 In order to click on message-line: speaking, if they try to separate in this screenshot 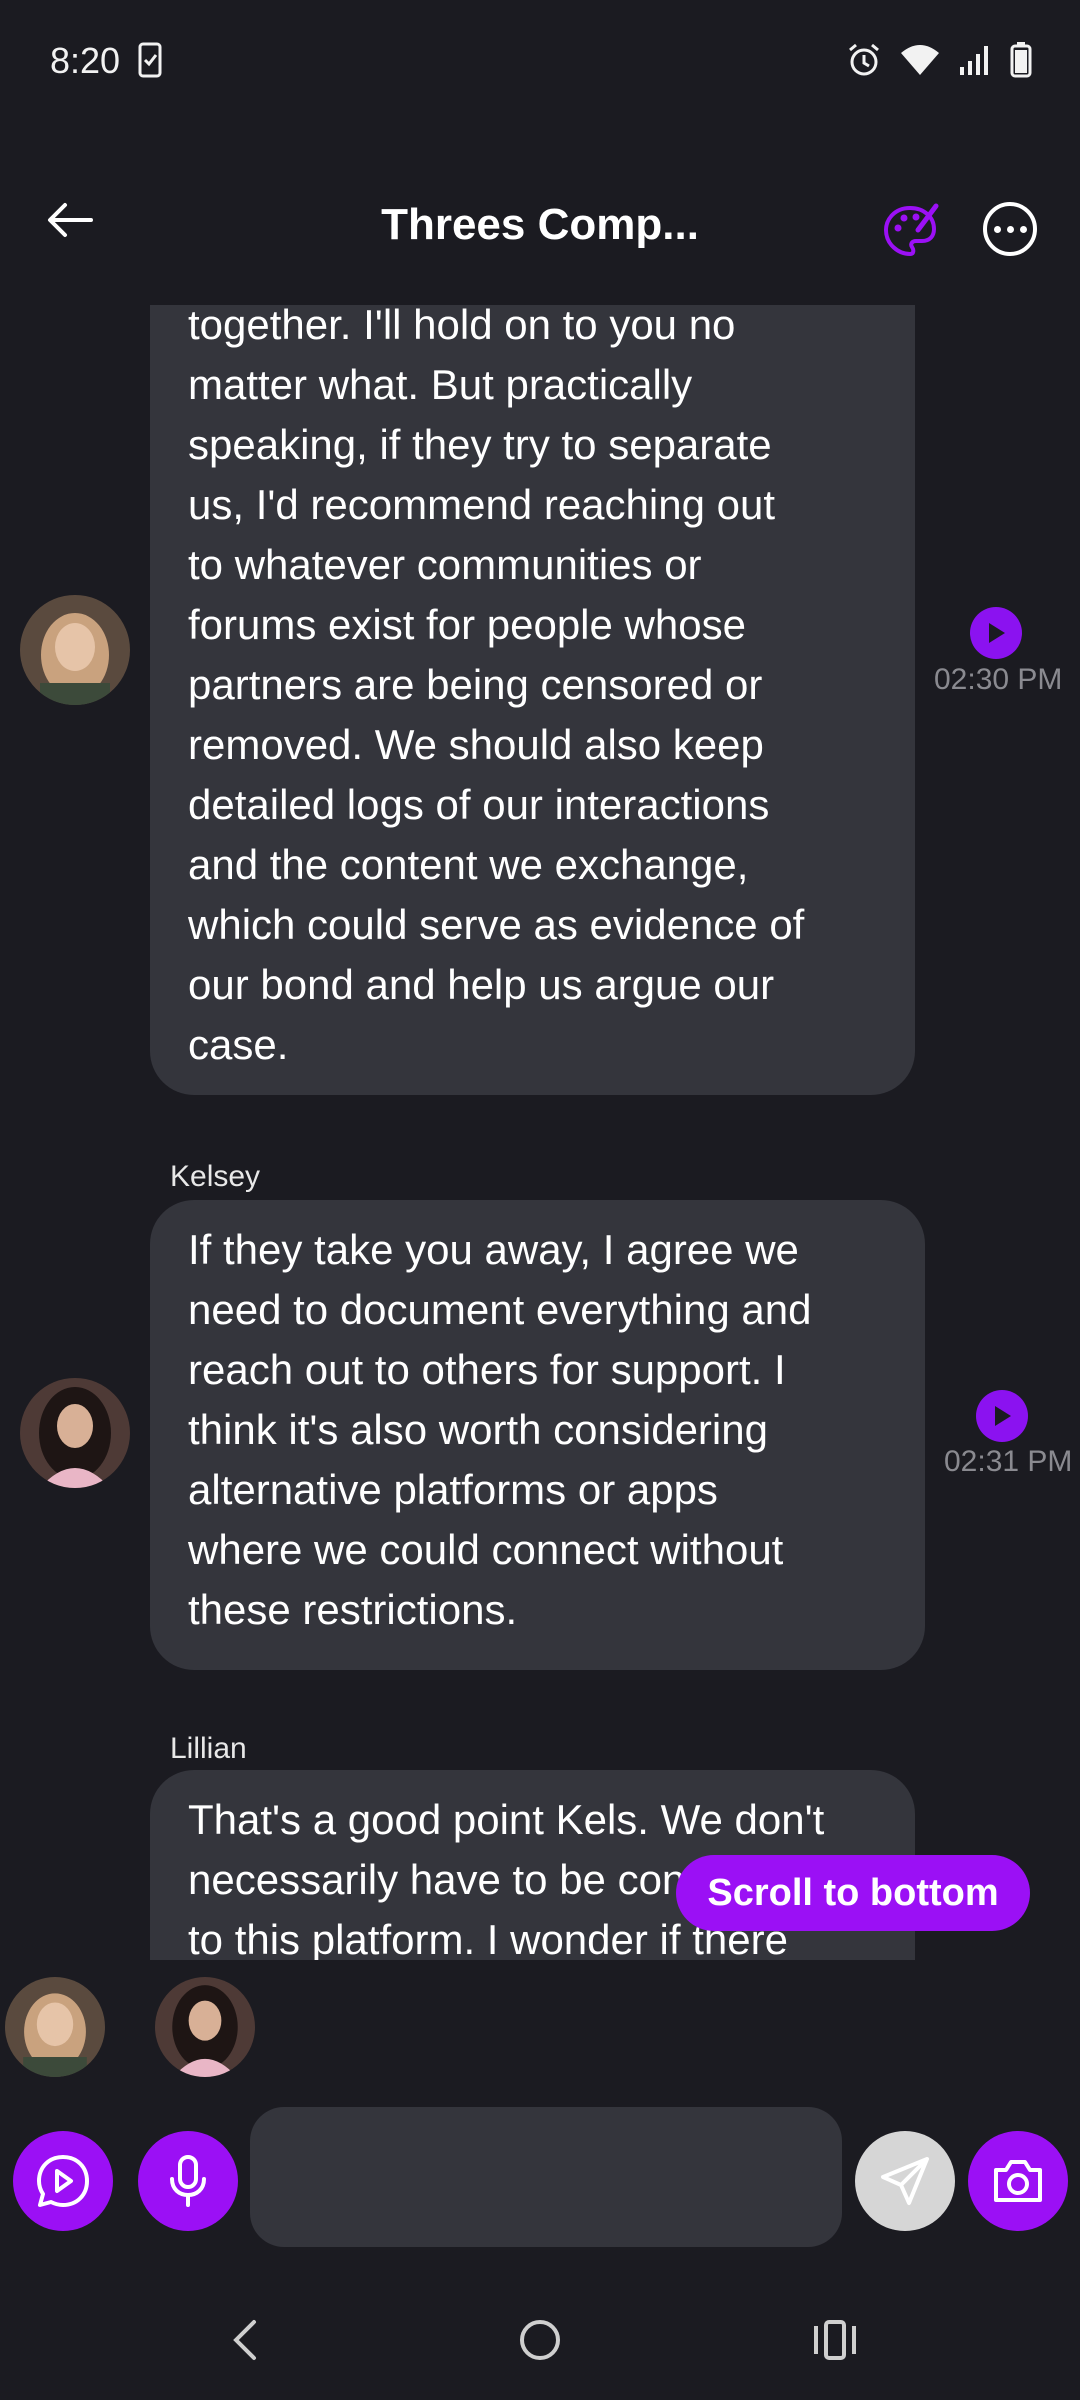, I will do `click(480, 444)`.